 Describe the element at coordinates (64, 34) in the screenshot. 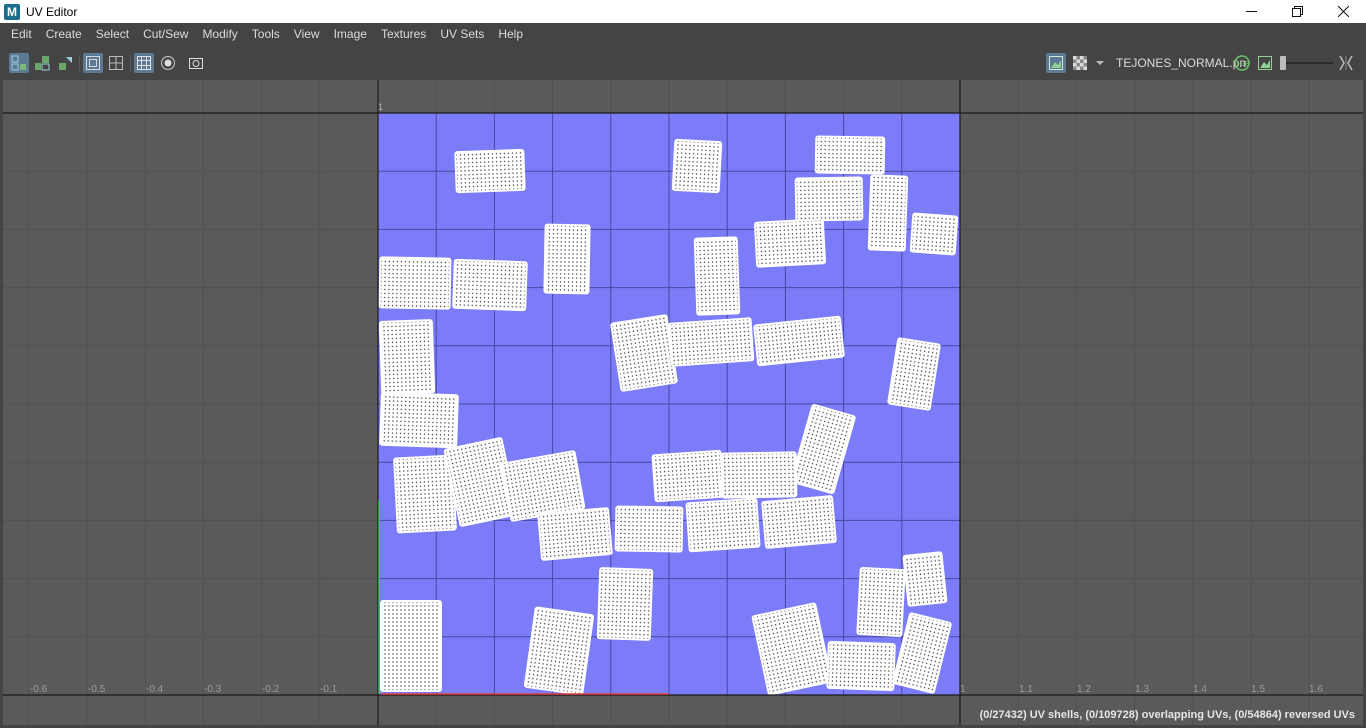

I see `menu-create: Create` at that location.